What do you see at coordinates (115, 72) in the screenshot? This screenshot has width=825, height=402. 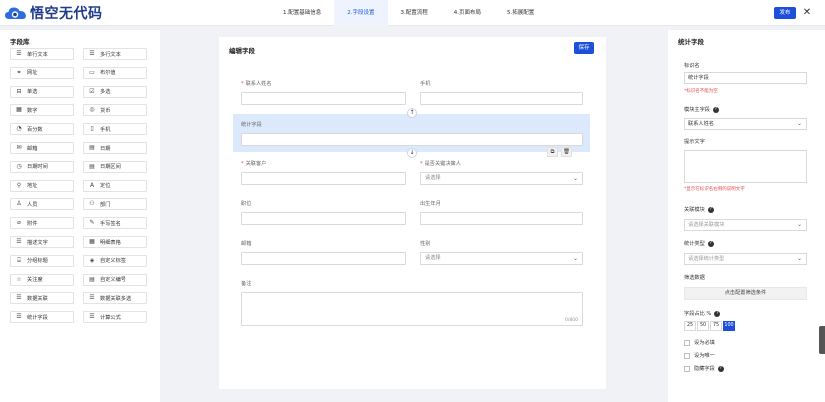 I see `library-item: ▭ 布尔值` at bounding box center [115, 72].